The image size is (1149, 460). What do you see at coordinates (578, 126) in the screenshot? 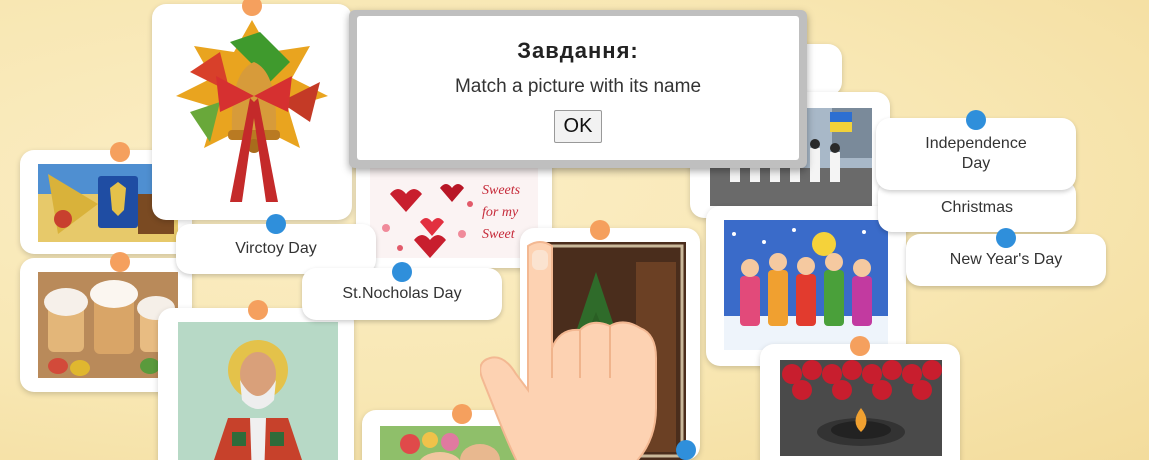
I see `ok-button: OK` at bounding box center [578, 126].